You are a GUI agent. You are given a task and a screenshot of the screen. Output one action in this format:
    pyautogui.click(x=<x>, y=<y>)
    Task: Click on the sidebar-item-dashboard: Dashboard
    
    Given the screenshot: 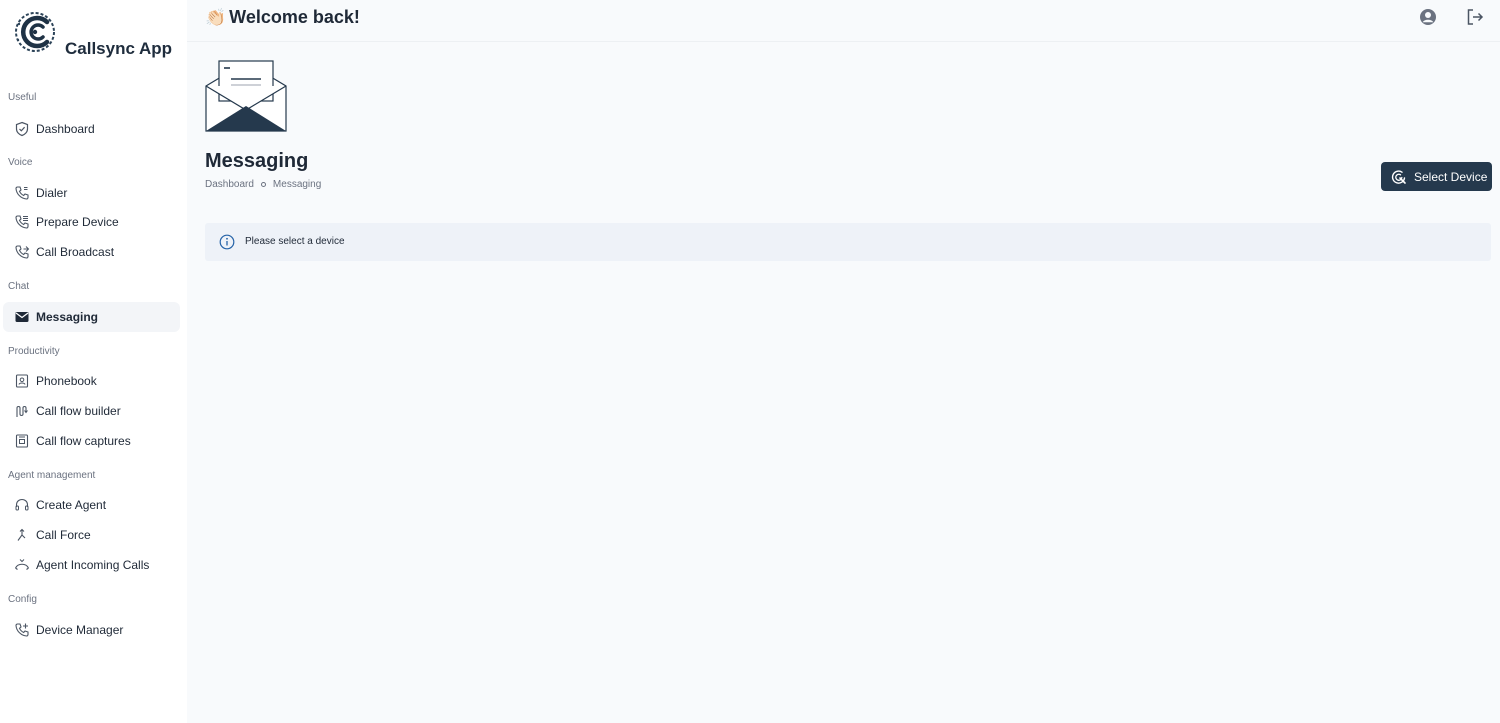 What is the action you would take?
    pyautogui.click(x=91, y=129)
    